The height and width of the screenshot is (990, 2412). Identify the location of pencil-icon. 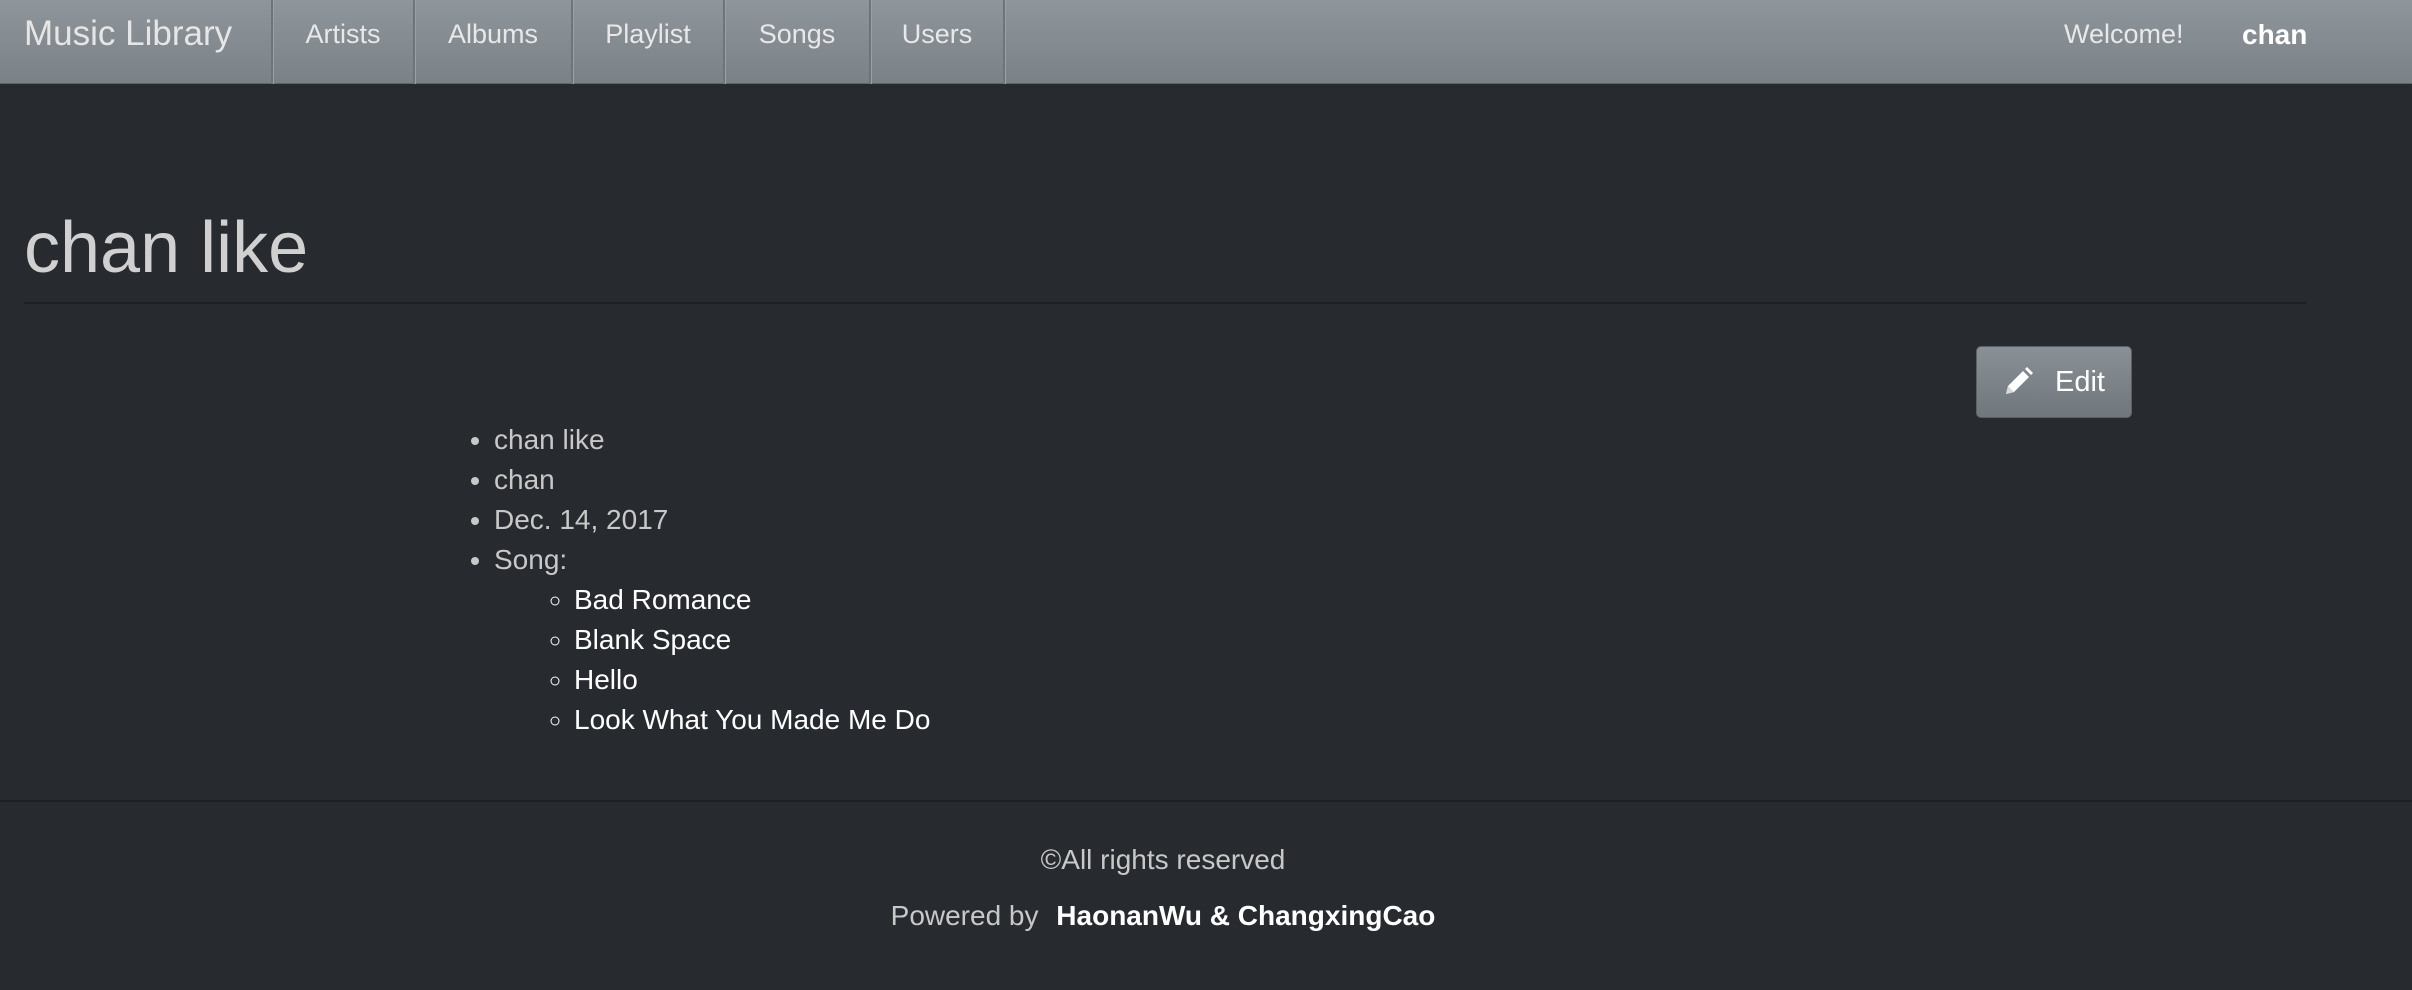
(2018, 382).